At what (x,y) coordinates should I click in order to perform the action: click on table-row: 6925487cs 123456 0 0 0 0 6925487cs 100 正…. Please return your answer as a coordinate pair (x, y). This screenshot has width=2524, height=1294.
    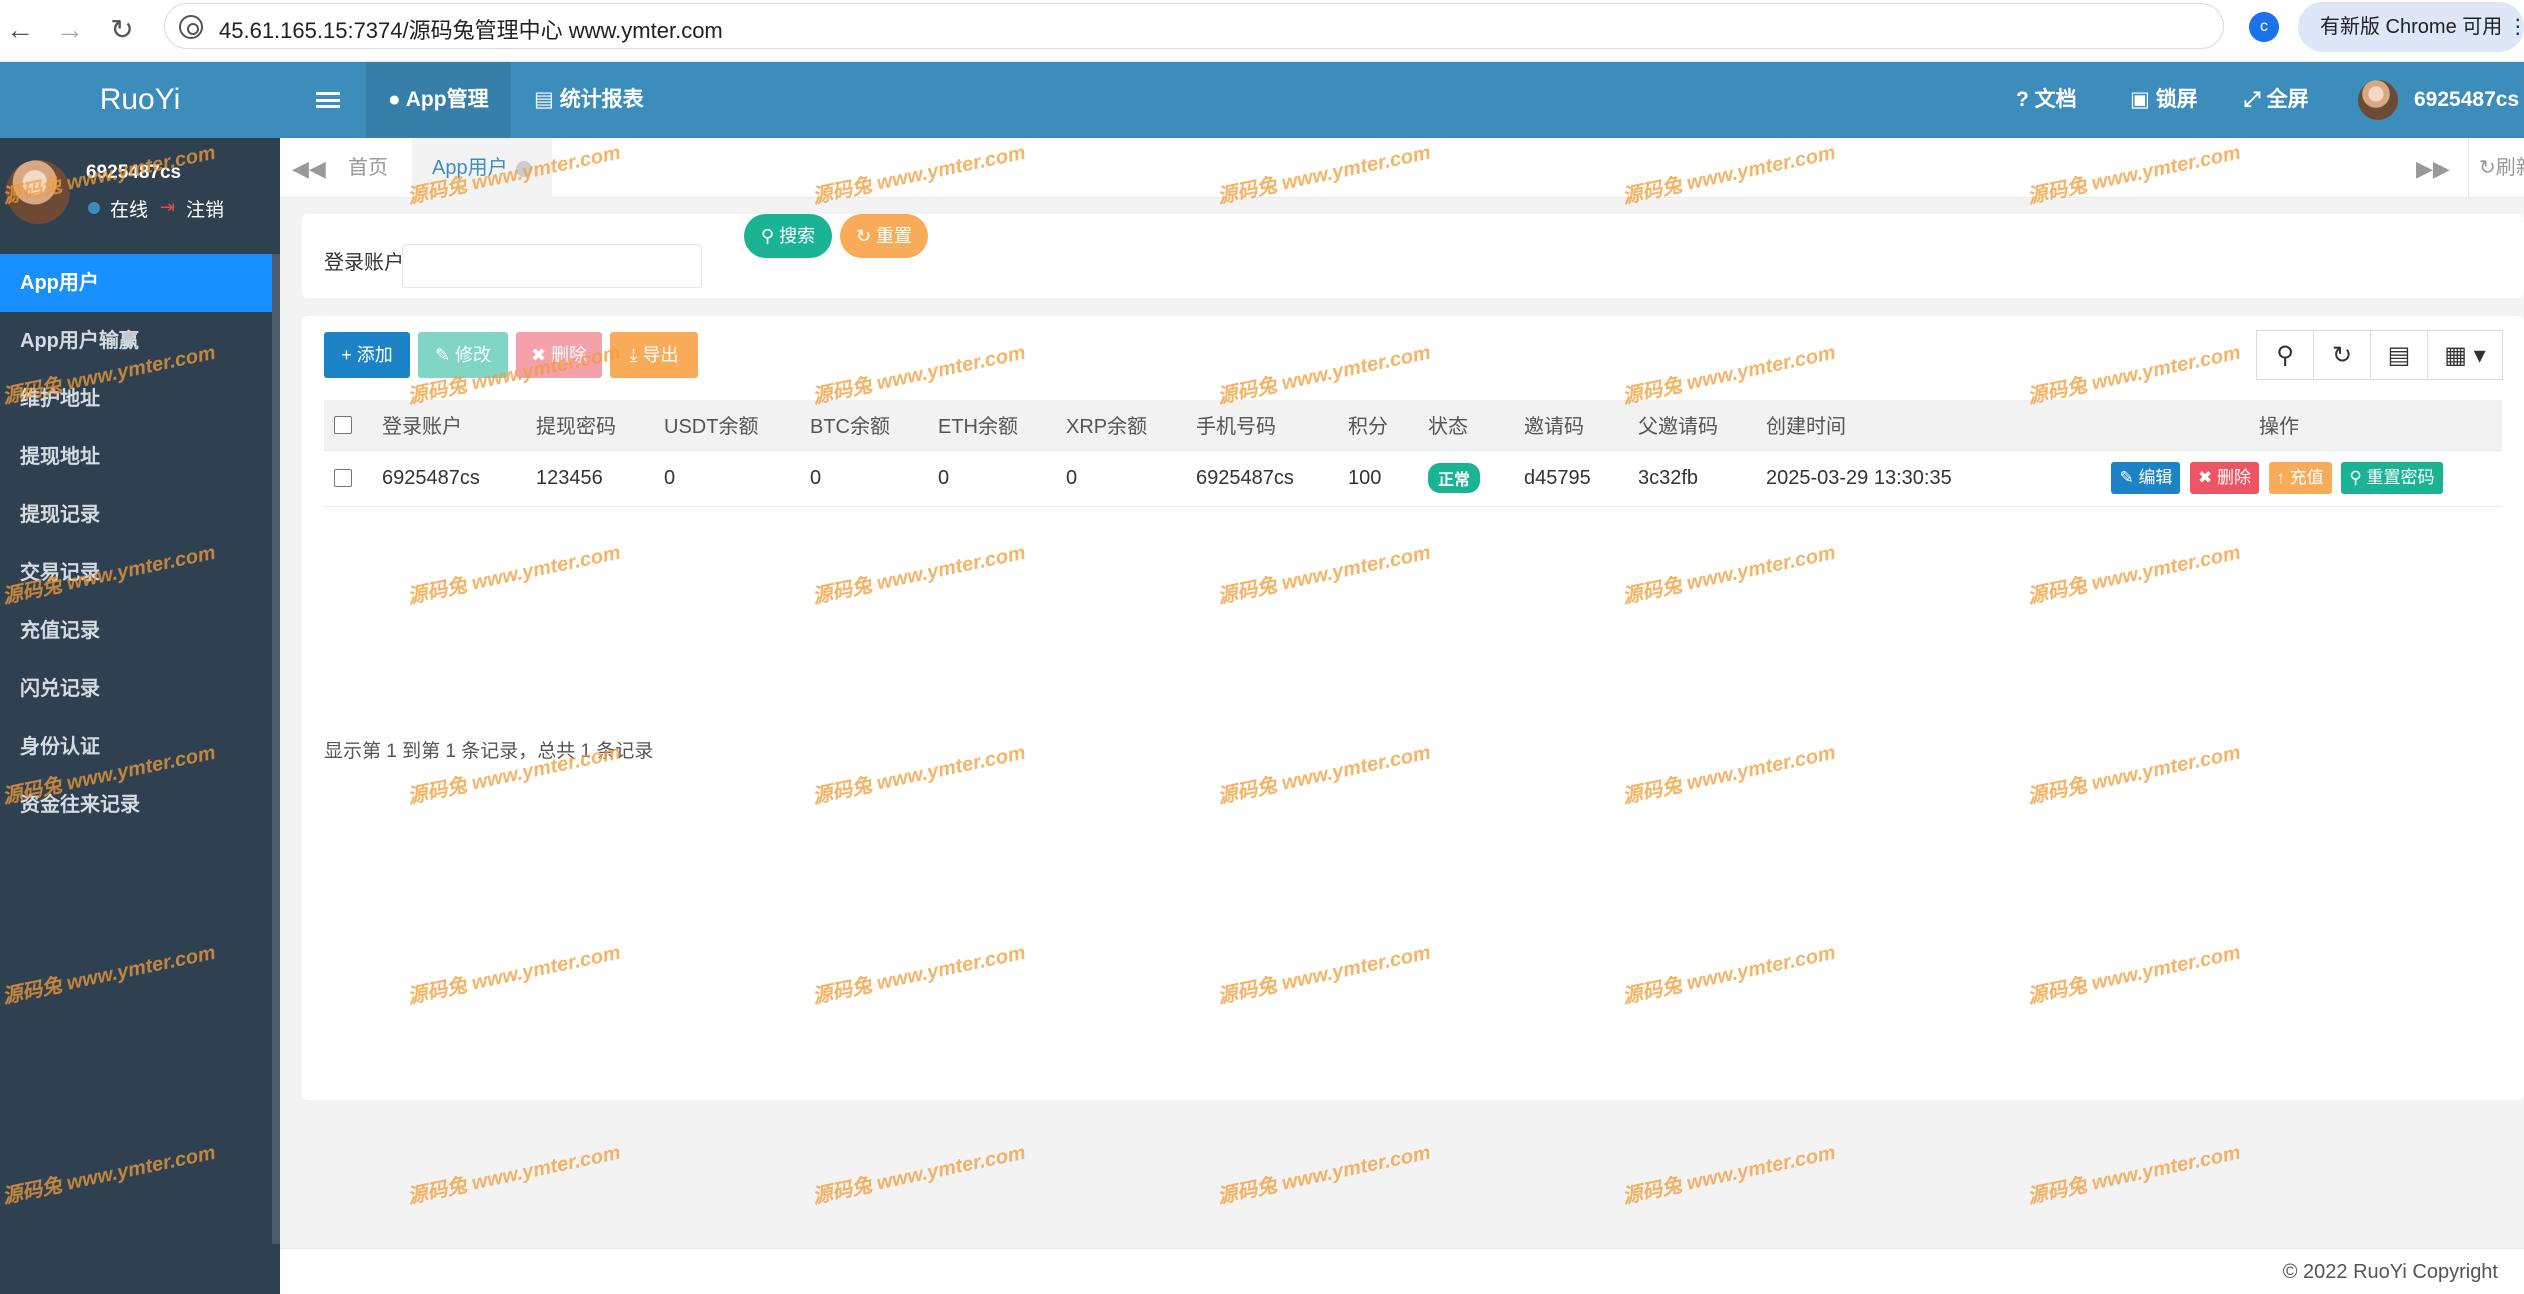
    Looking at the image, I should click on (1413, 478).